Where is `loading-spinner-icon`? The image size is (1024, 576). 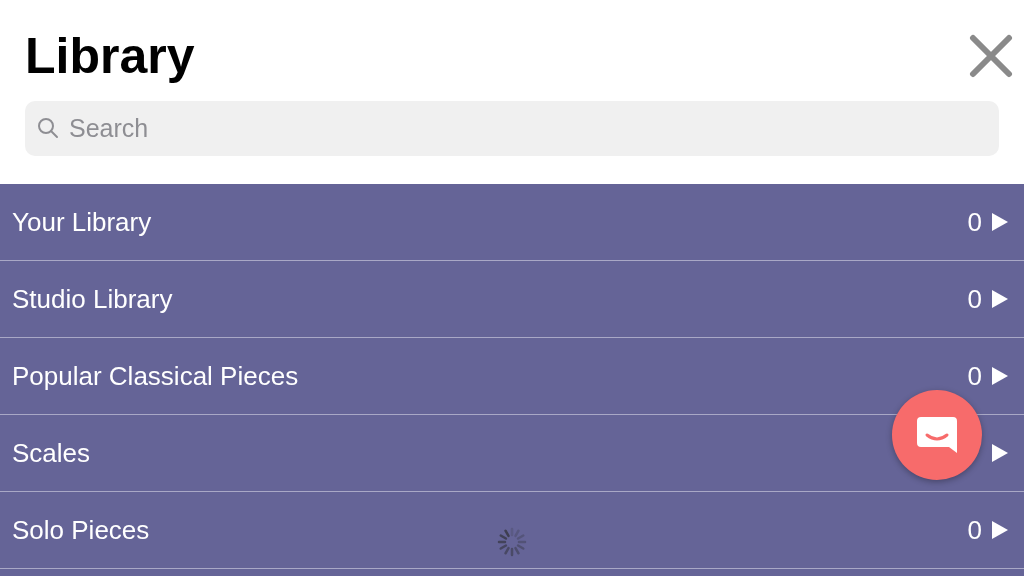
loading-spinner-icon is located at coordinates (512, 542).